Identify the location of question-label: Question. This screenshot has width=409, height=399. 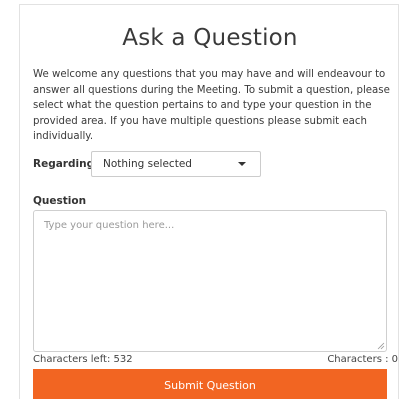
(60, 201).